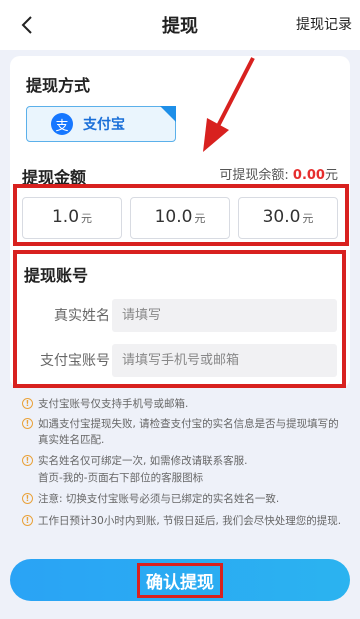 This screenshot has height=619, width=360. What do you see at coordinates (182, 521) in the screenshot?
I see `note-item: ! 工作日预计30小时内到账, 节假日延后, 我们会尽快处理您的提现.` at bounding box center [182, 521].